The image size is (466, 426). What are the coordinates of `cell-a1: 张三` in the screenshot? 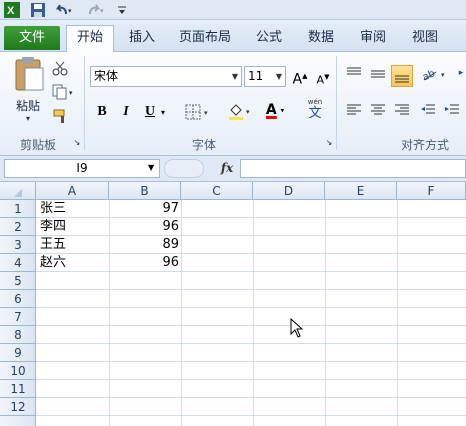 It's located at (74, 209).